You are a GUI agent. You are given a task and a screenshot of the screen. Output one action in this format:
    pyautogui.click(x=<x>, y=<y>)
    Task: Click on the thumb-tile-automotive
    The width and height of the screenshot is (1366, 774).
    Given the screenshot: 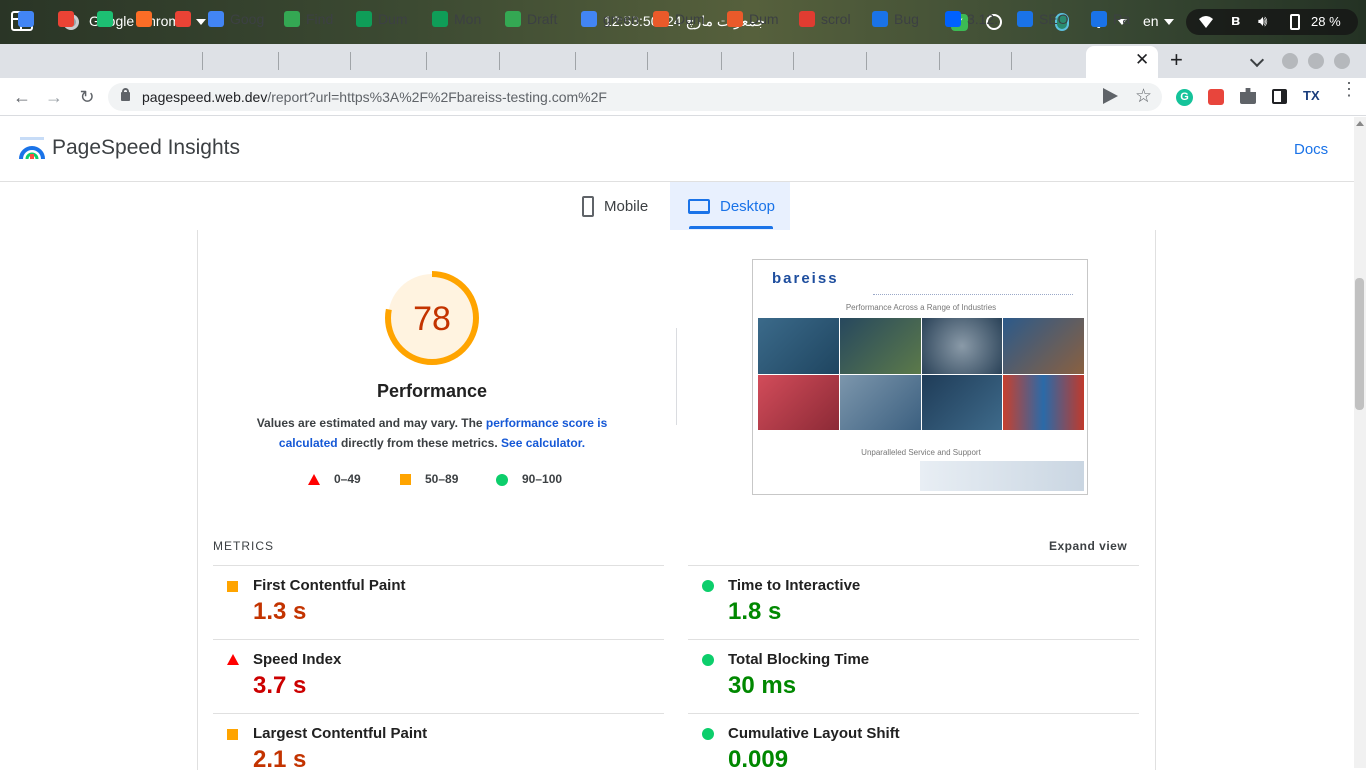 What is the action you would take?
    pyautogui.click(x=798, y=346)
    